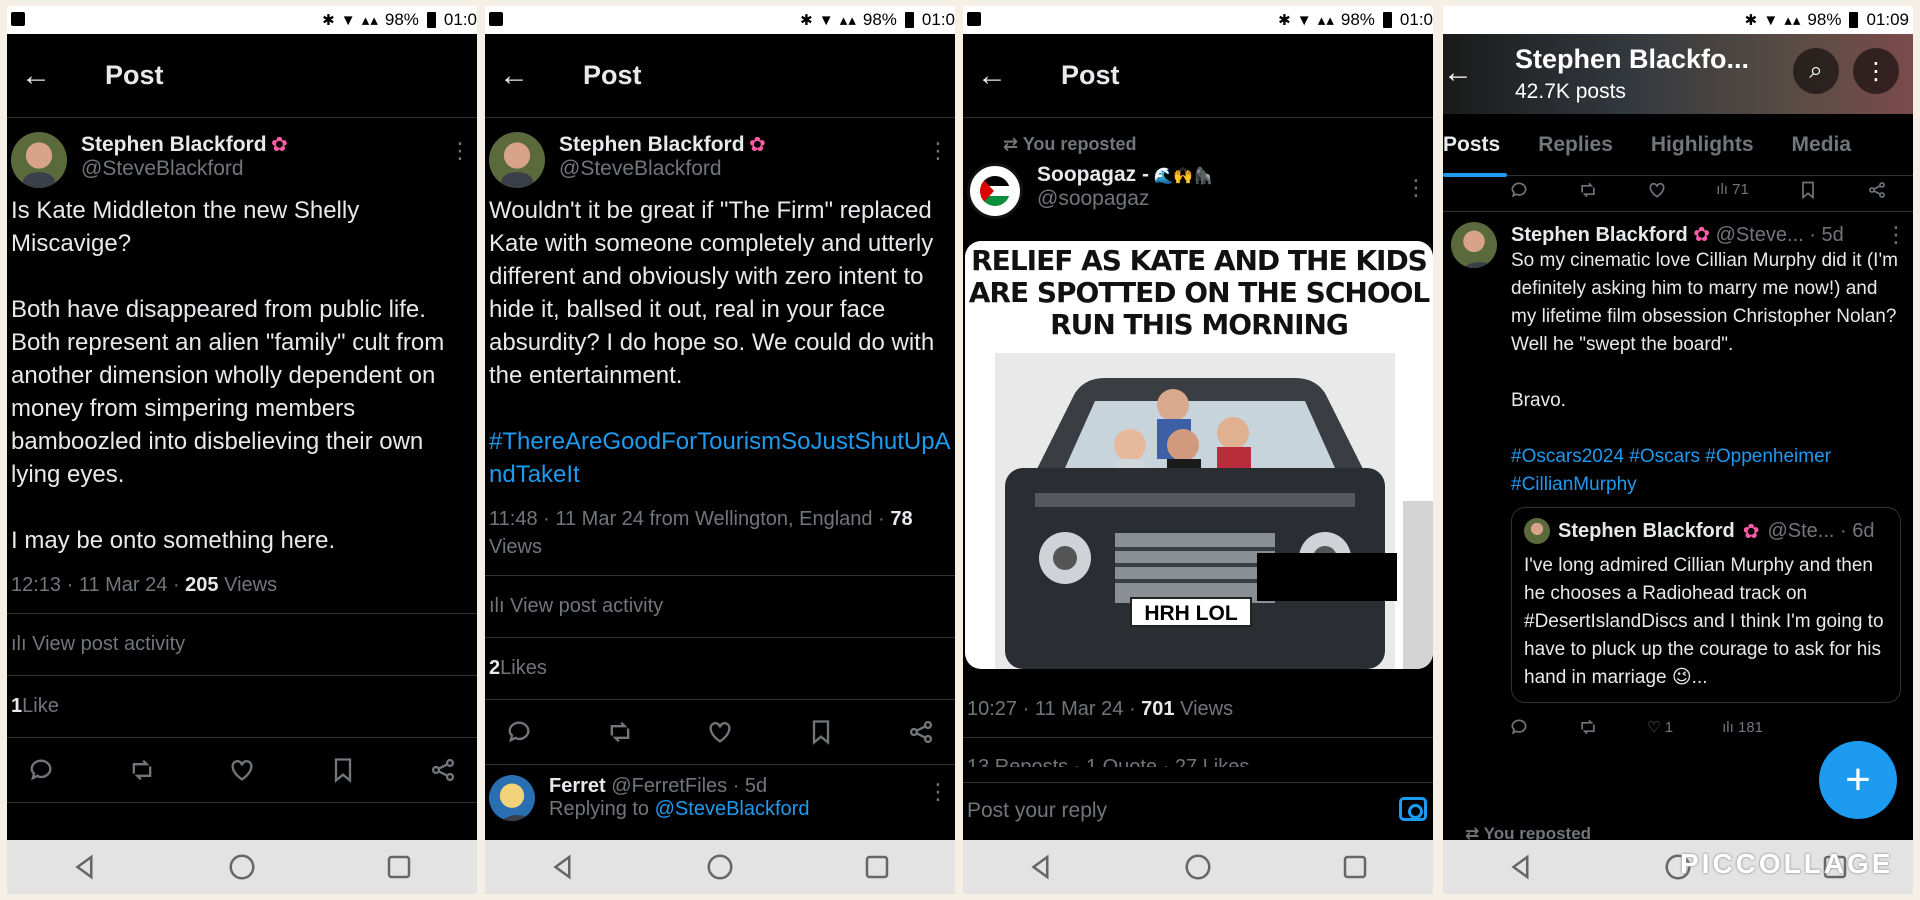 The height and width of the screenshot is (900, 1920). Describe the element at coordinates (1093, 174) in the screenshot. I see `display-name: Soopagaz -` at that location.